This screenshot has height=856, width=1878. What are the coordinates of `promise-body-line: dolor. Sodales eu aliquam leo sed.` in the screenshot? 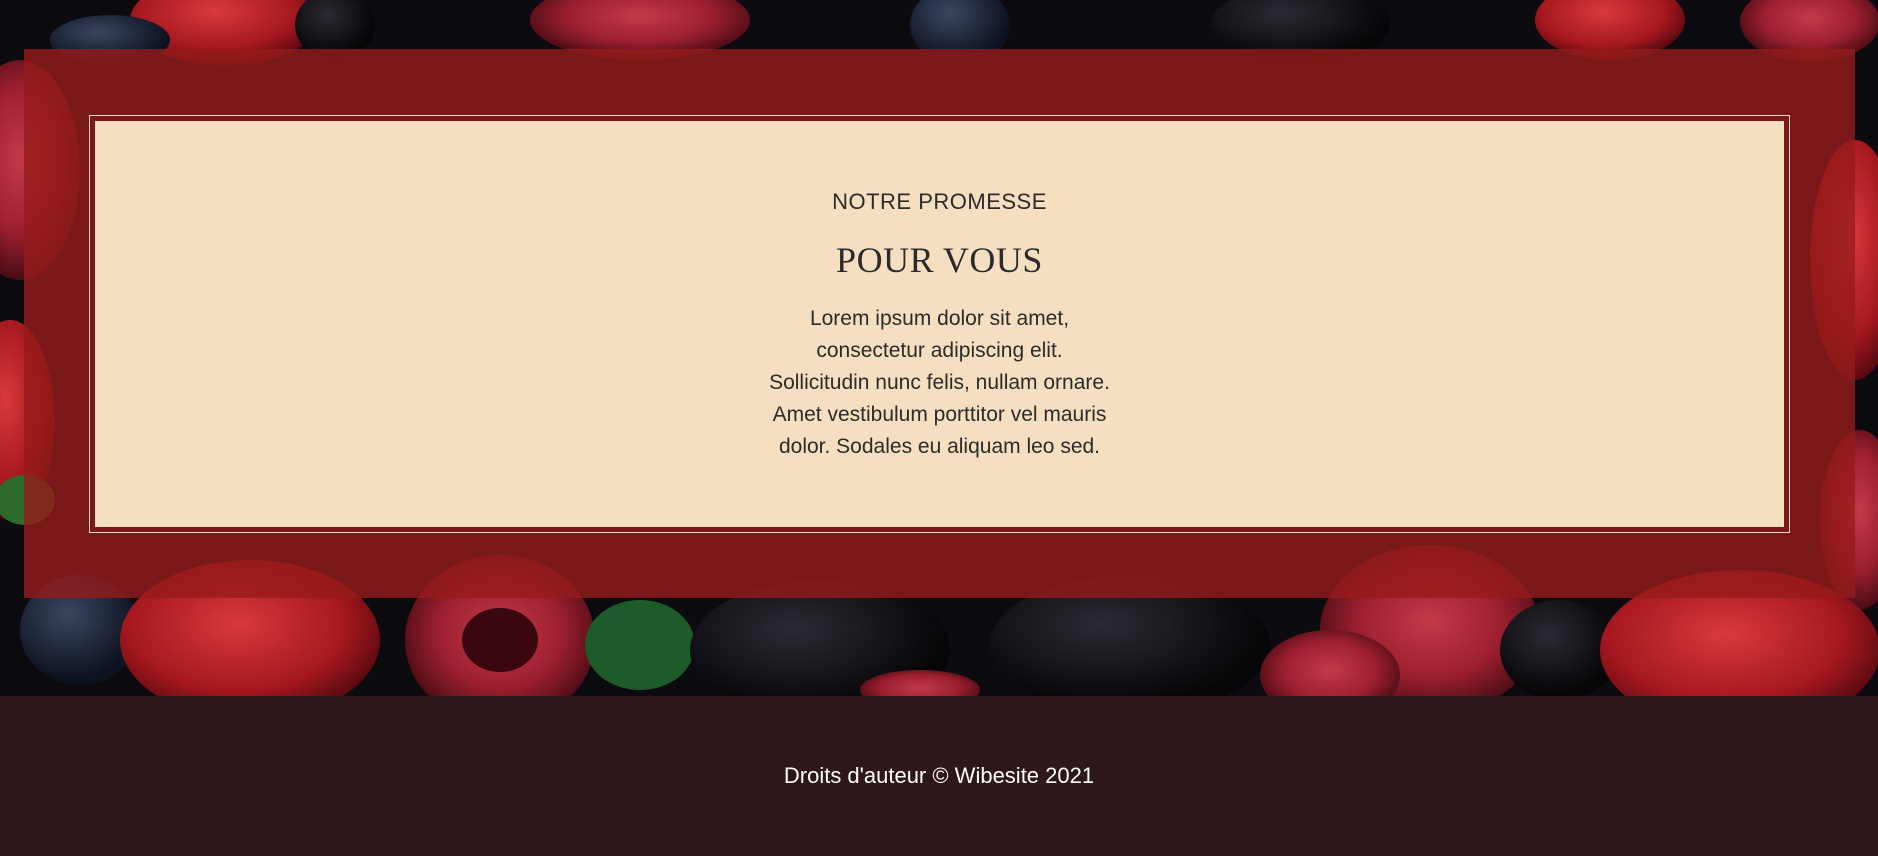 It's located at (939, 446).